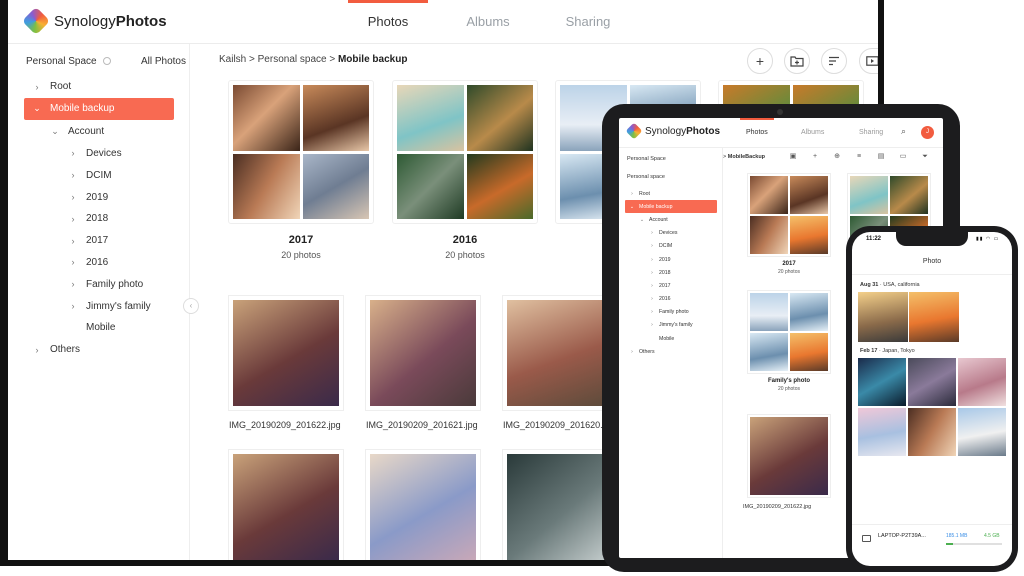 This screenshot has width=1024, height=576. Describe the element at coordinates (672, 131) in the screenshot. I see `tablet-logo: SynologyPhotos` at that location.